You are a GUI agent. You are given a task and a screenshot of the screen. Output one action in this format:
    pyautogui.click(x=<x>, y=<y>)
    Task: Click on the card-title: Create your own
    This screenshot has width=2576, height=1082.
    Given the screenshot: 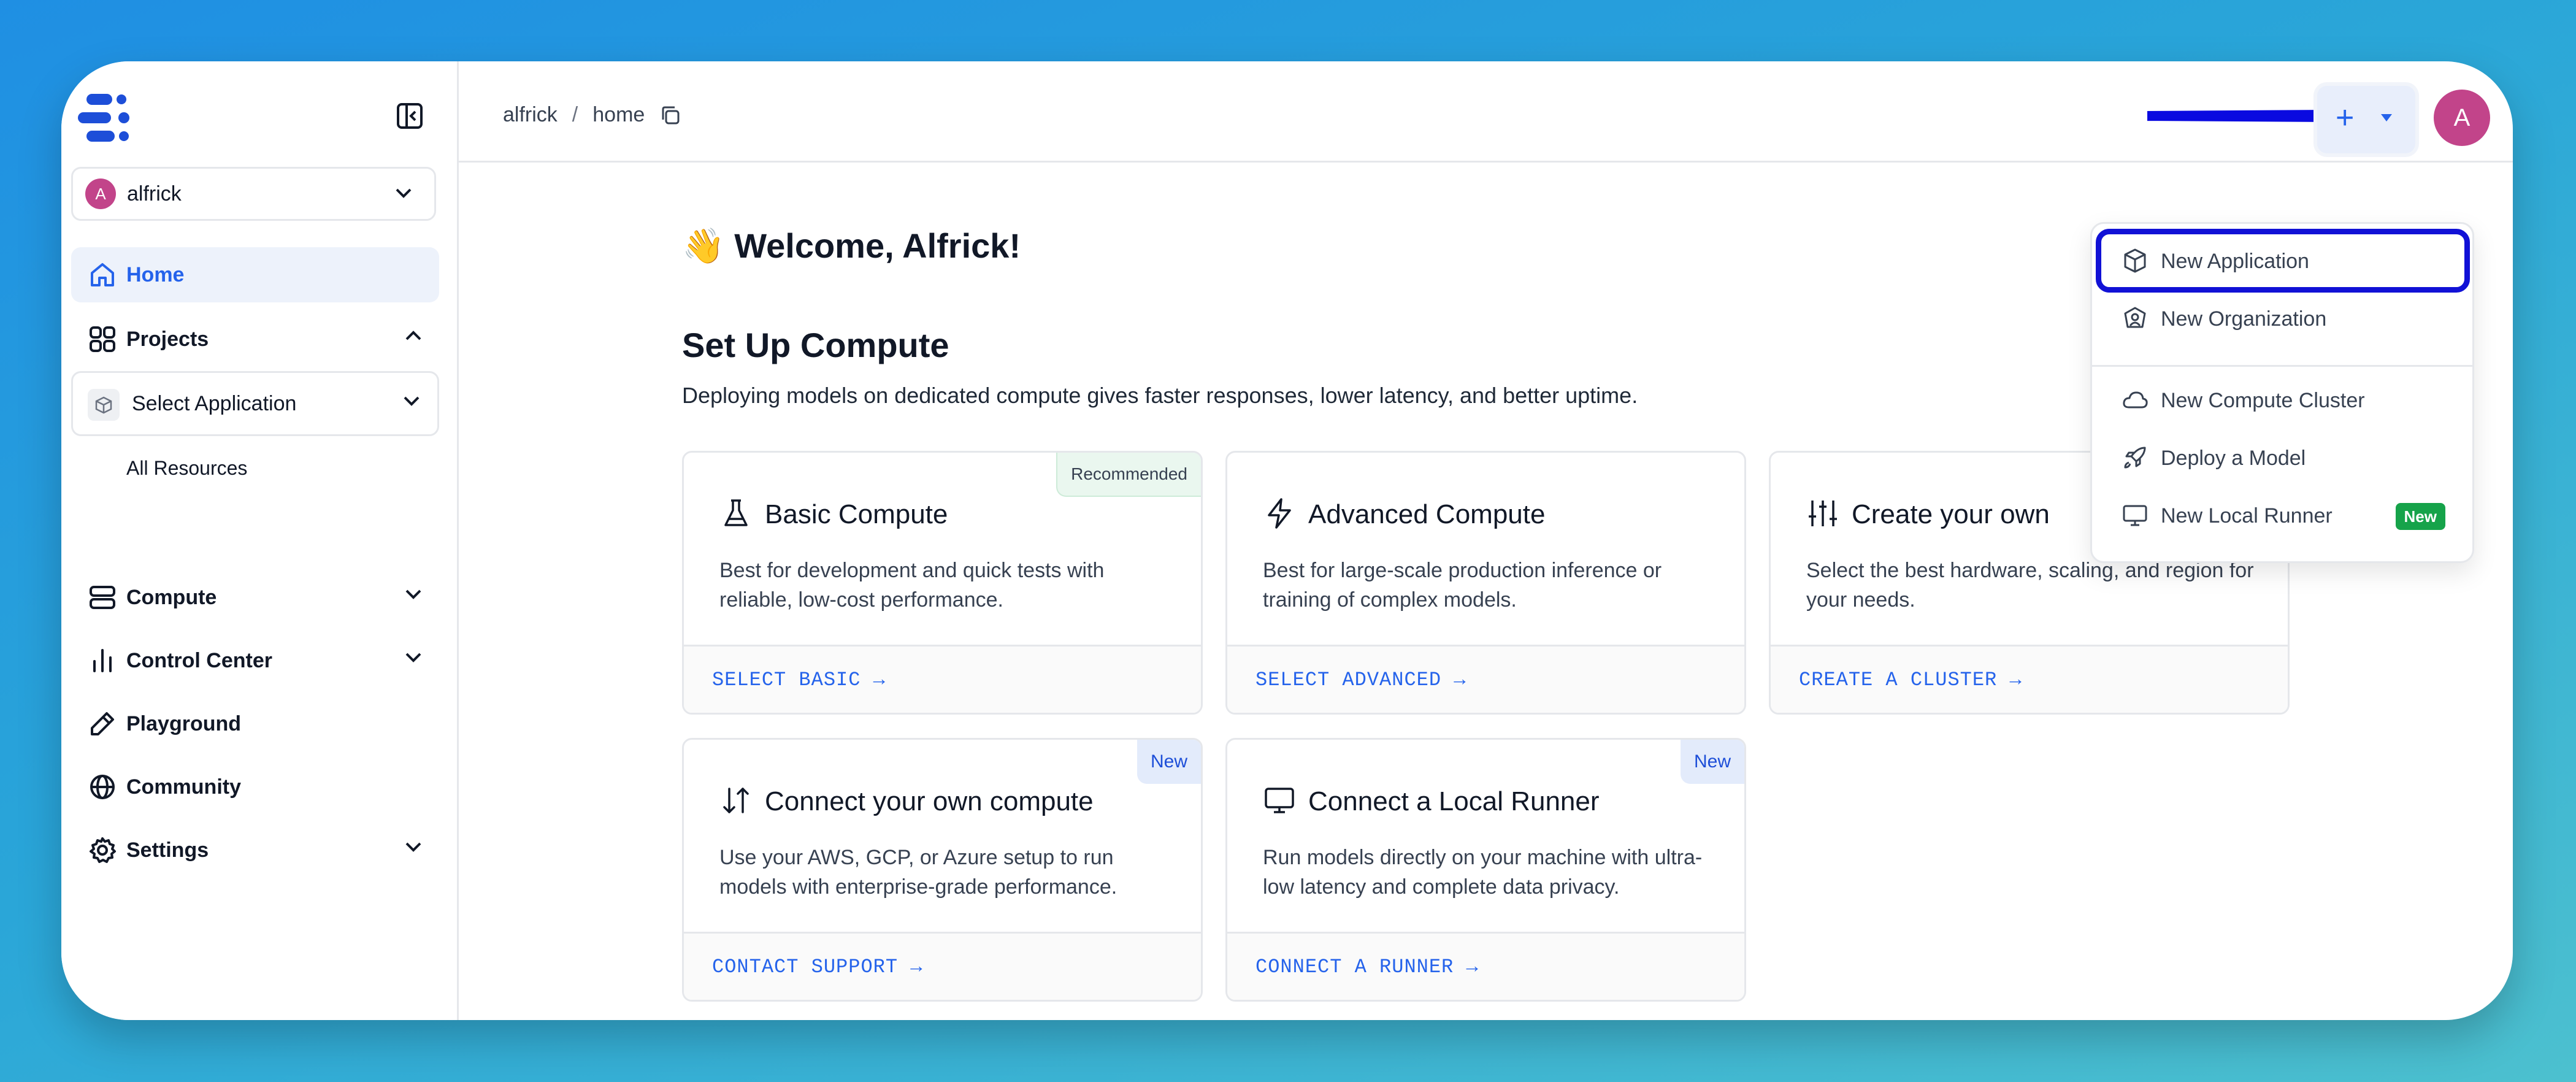 What is the action you would take?
    pyautogui.click(x=1951, y=514)
    